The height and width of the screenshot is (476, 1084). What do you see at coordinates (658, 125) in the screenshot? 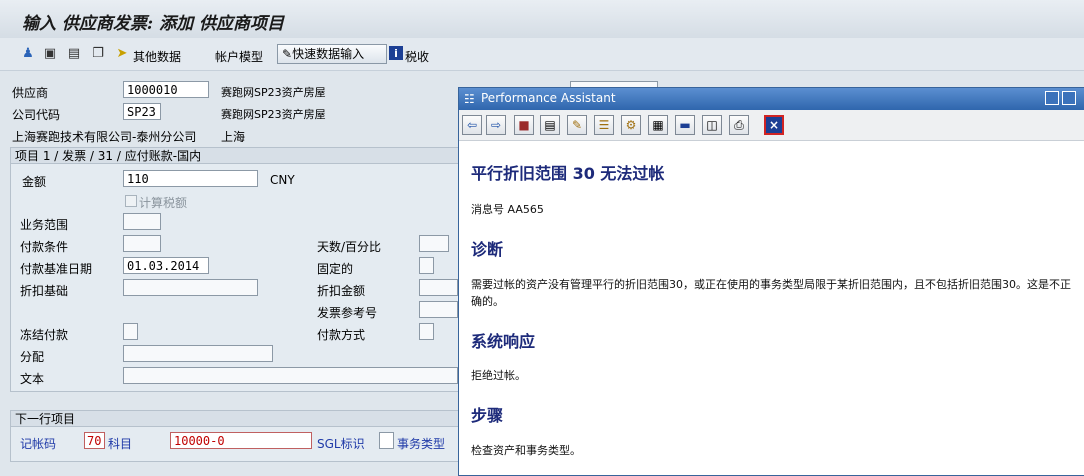
I see `table-icon: ▦` at bounding box center [658, 125].